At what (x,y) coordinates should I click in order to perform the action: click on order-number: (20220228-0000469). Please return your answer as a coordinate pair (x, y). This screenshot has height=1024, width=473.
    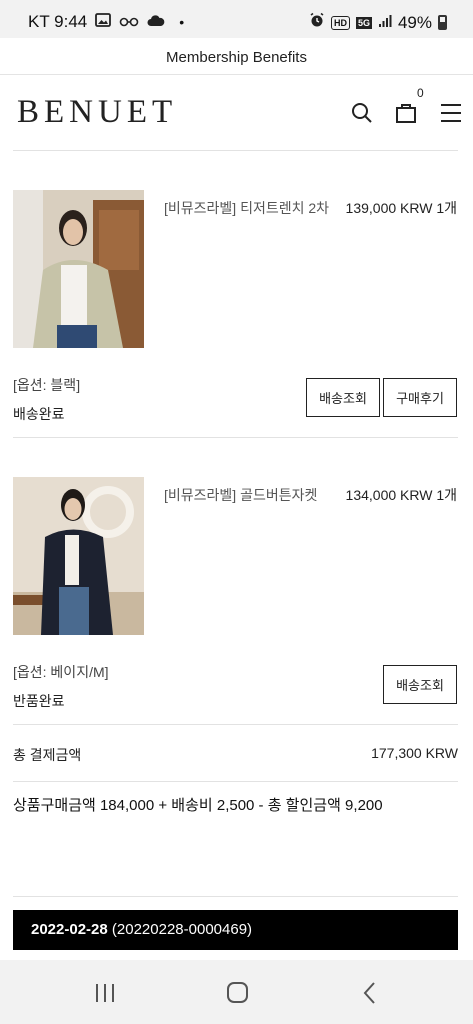
    Looking at the image, I should click on (182, 929).